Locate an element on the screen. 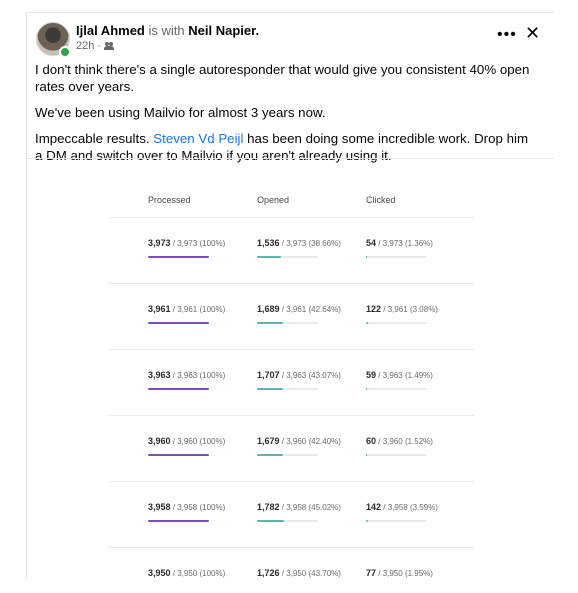 This screenshot has height=593, width=578. processed-cell: 3,961 / 3,961 (100%) is located at coordinates (186, 309).